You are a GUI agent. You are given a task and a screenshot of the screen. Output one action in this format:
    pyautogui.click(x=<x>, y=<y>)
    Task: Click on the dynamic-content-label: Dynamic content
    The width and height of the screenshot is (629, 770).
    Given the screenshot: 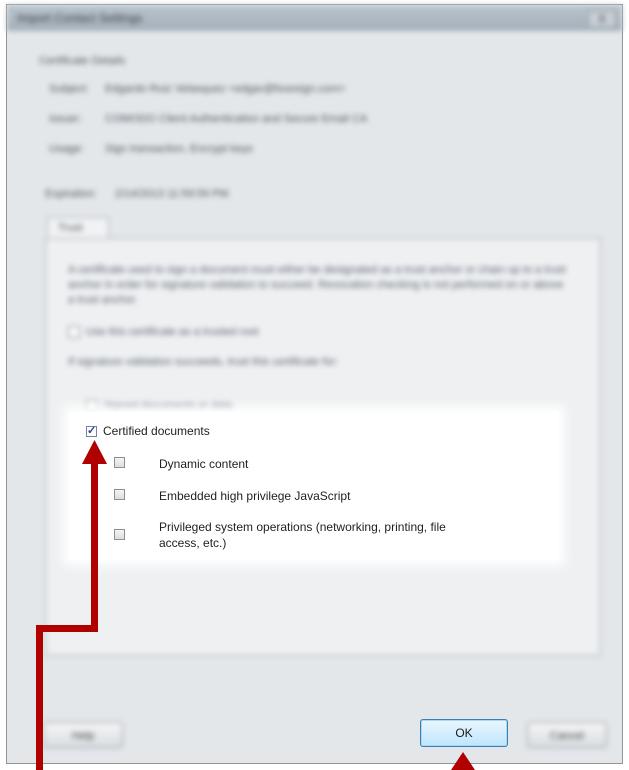 What is the action you would take?
    pyautogui.click(x=204, y=464)
    